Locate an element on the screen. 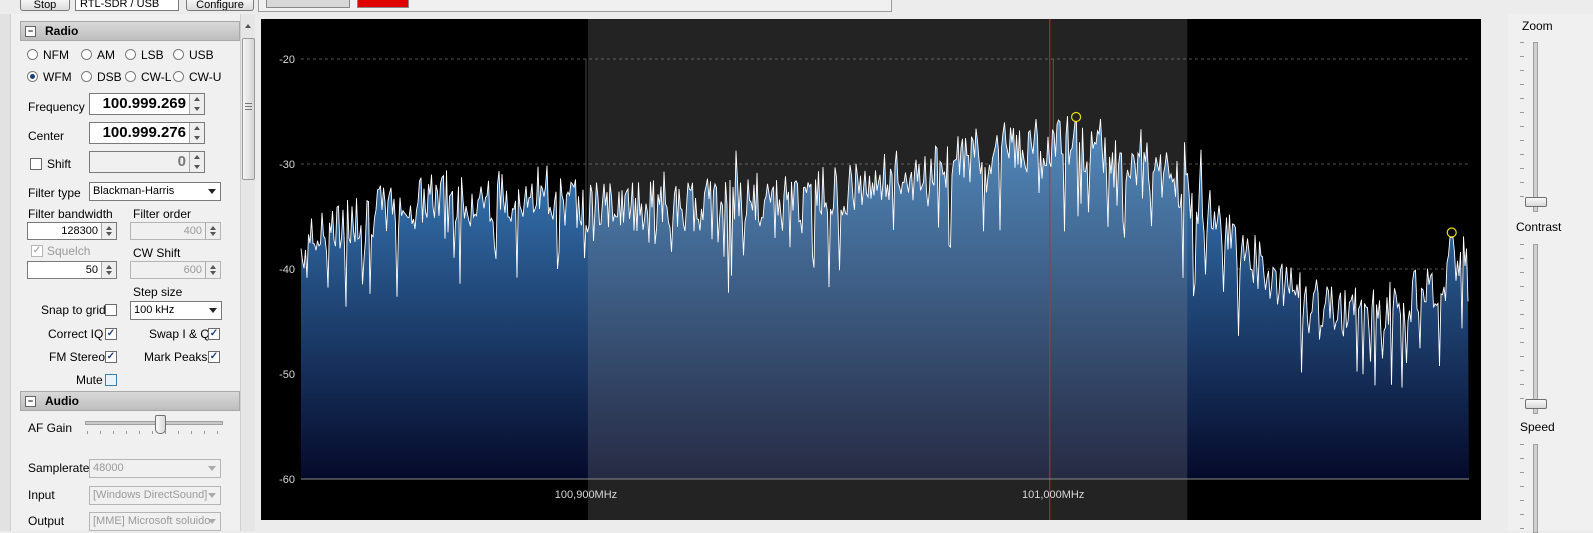  output-label: Output is located at coordinates (46, 521).